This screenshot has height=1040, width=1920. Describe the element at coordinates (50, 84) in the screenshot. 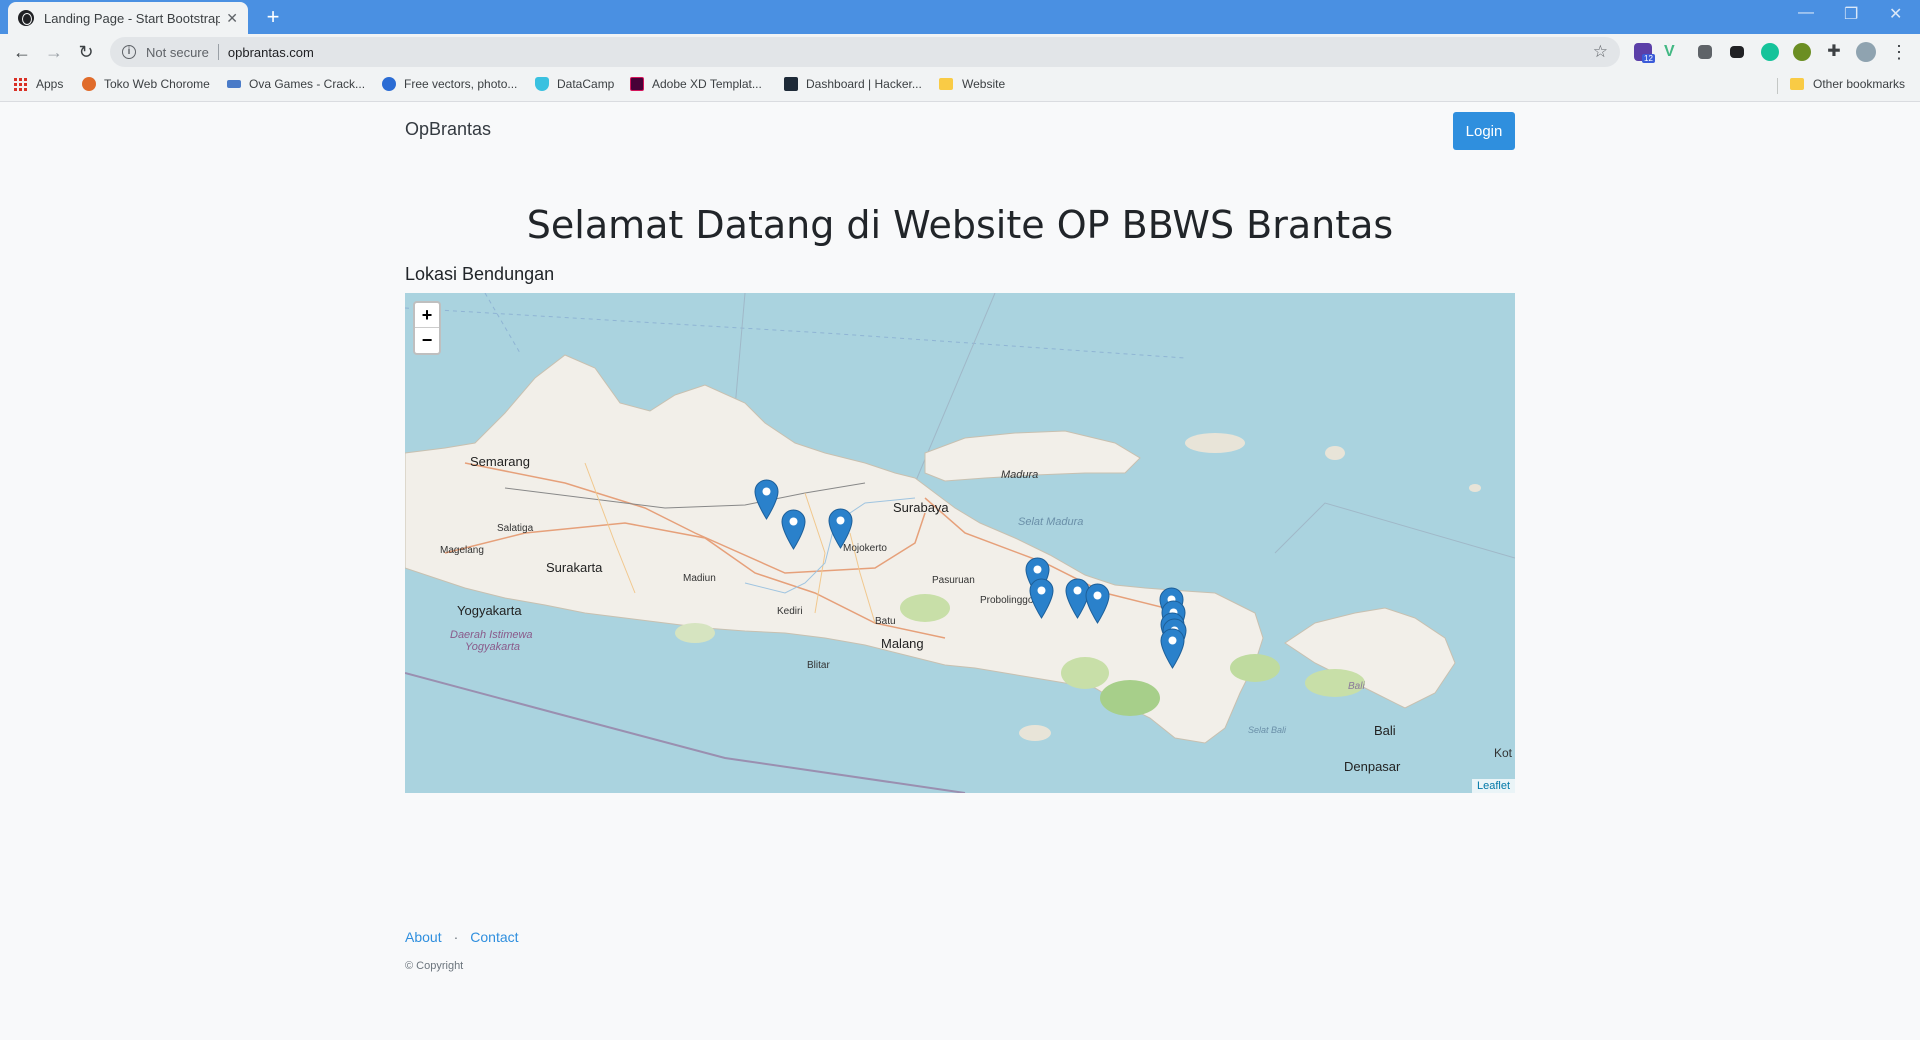

I see `bookmark-label: Apps` at that location.